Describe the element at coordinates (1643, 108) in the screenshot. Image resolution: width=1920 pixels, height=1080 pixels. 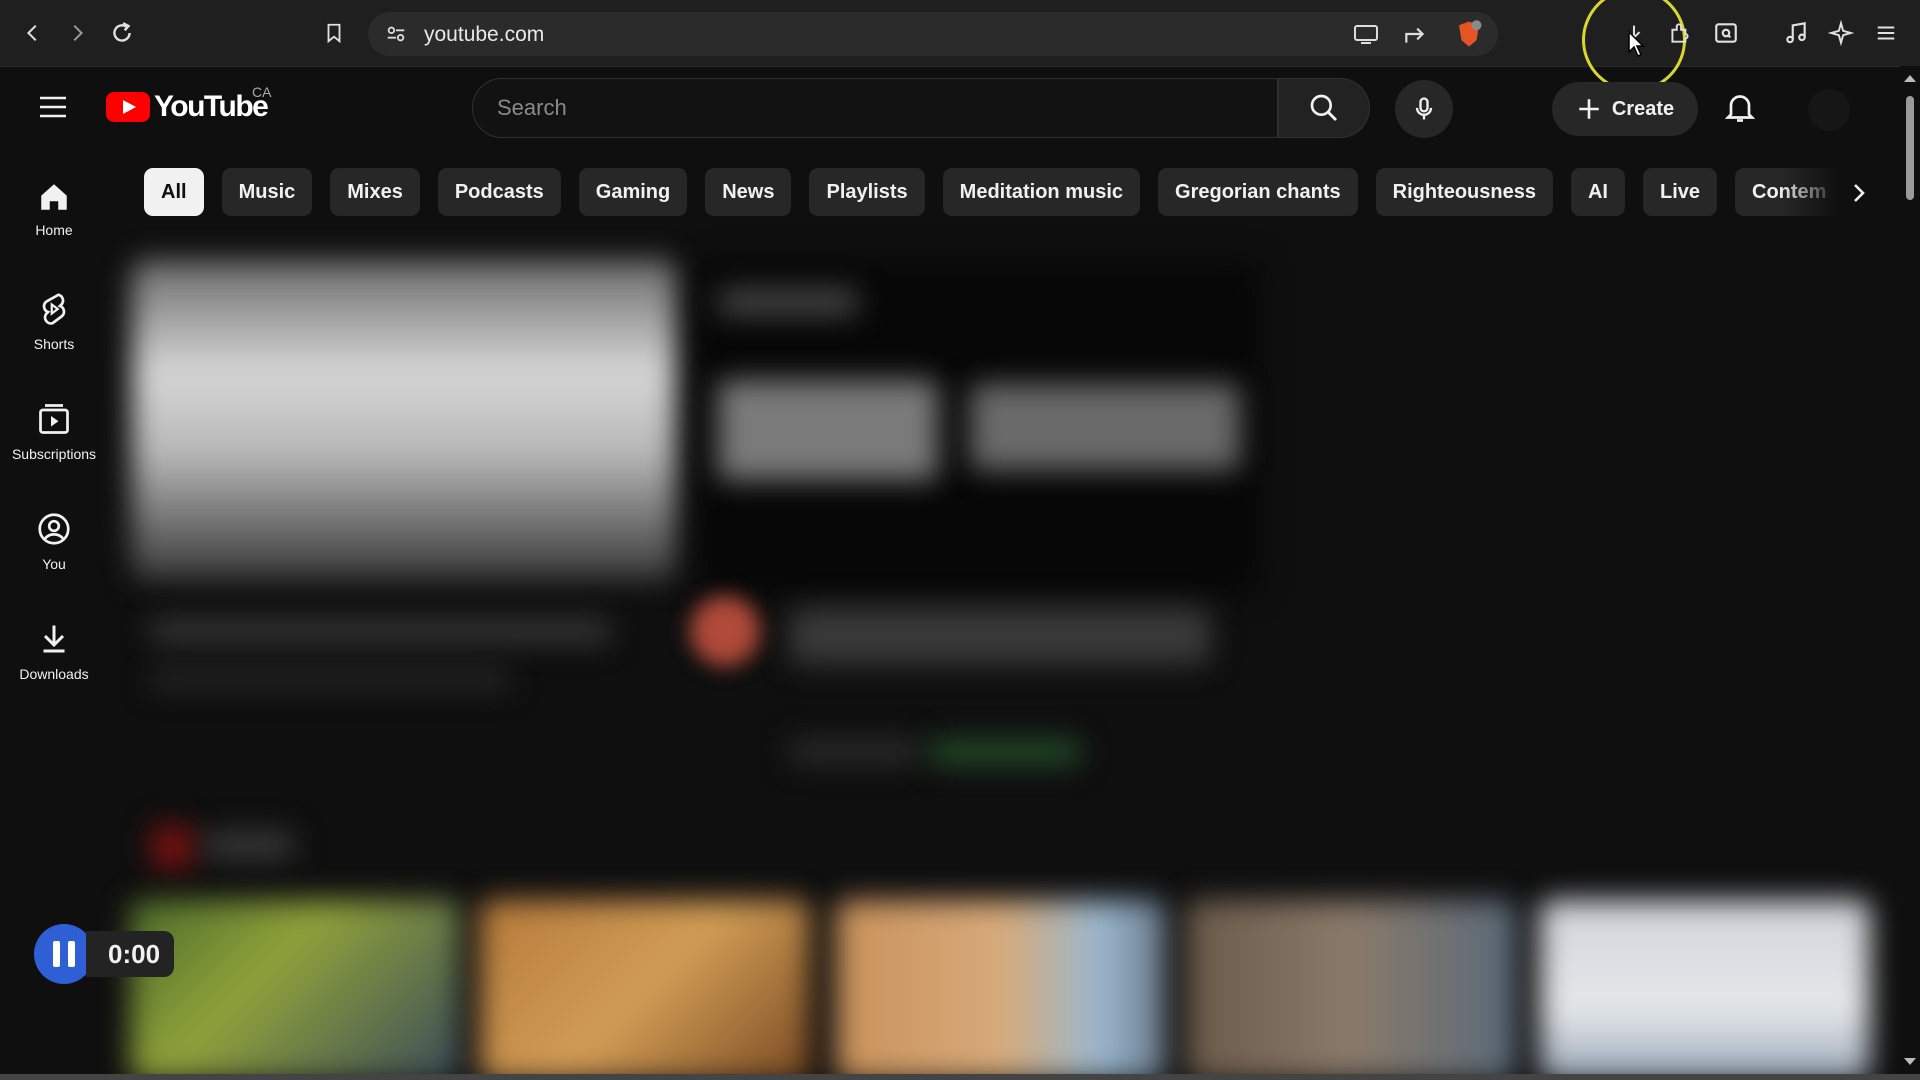
I see `create-label: Create` at that location.